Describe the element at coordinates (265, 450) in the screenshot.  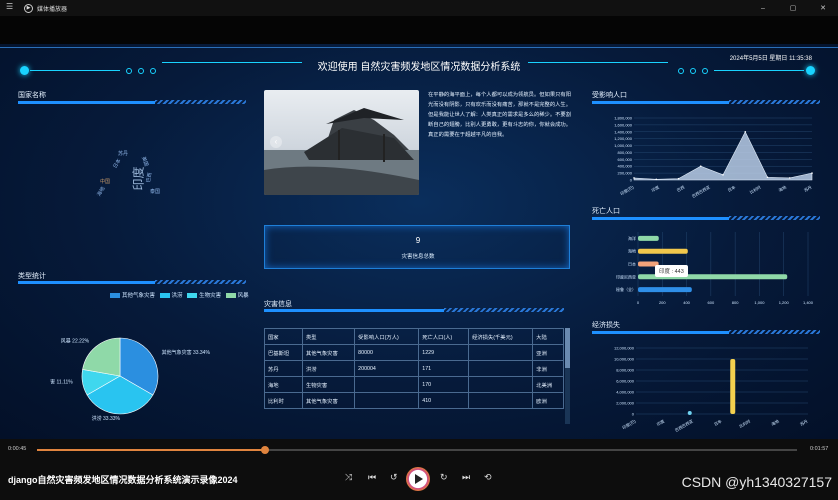
I see `seek-knob` at that location.